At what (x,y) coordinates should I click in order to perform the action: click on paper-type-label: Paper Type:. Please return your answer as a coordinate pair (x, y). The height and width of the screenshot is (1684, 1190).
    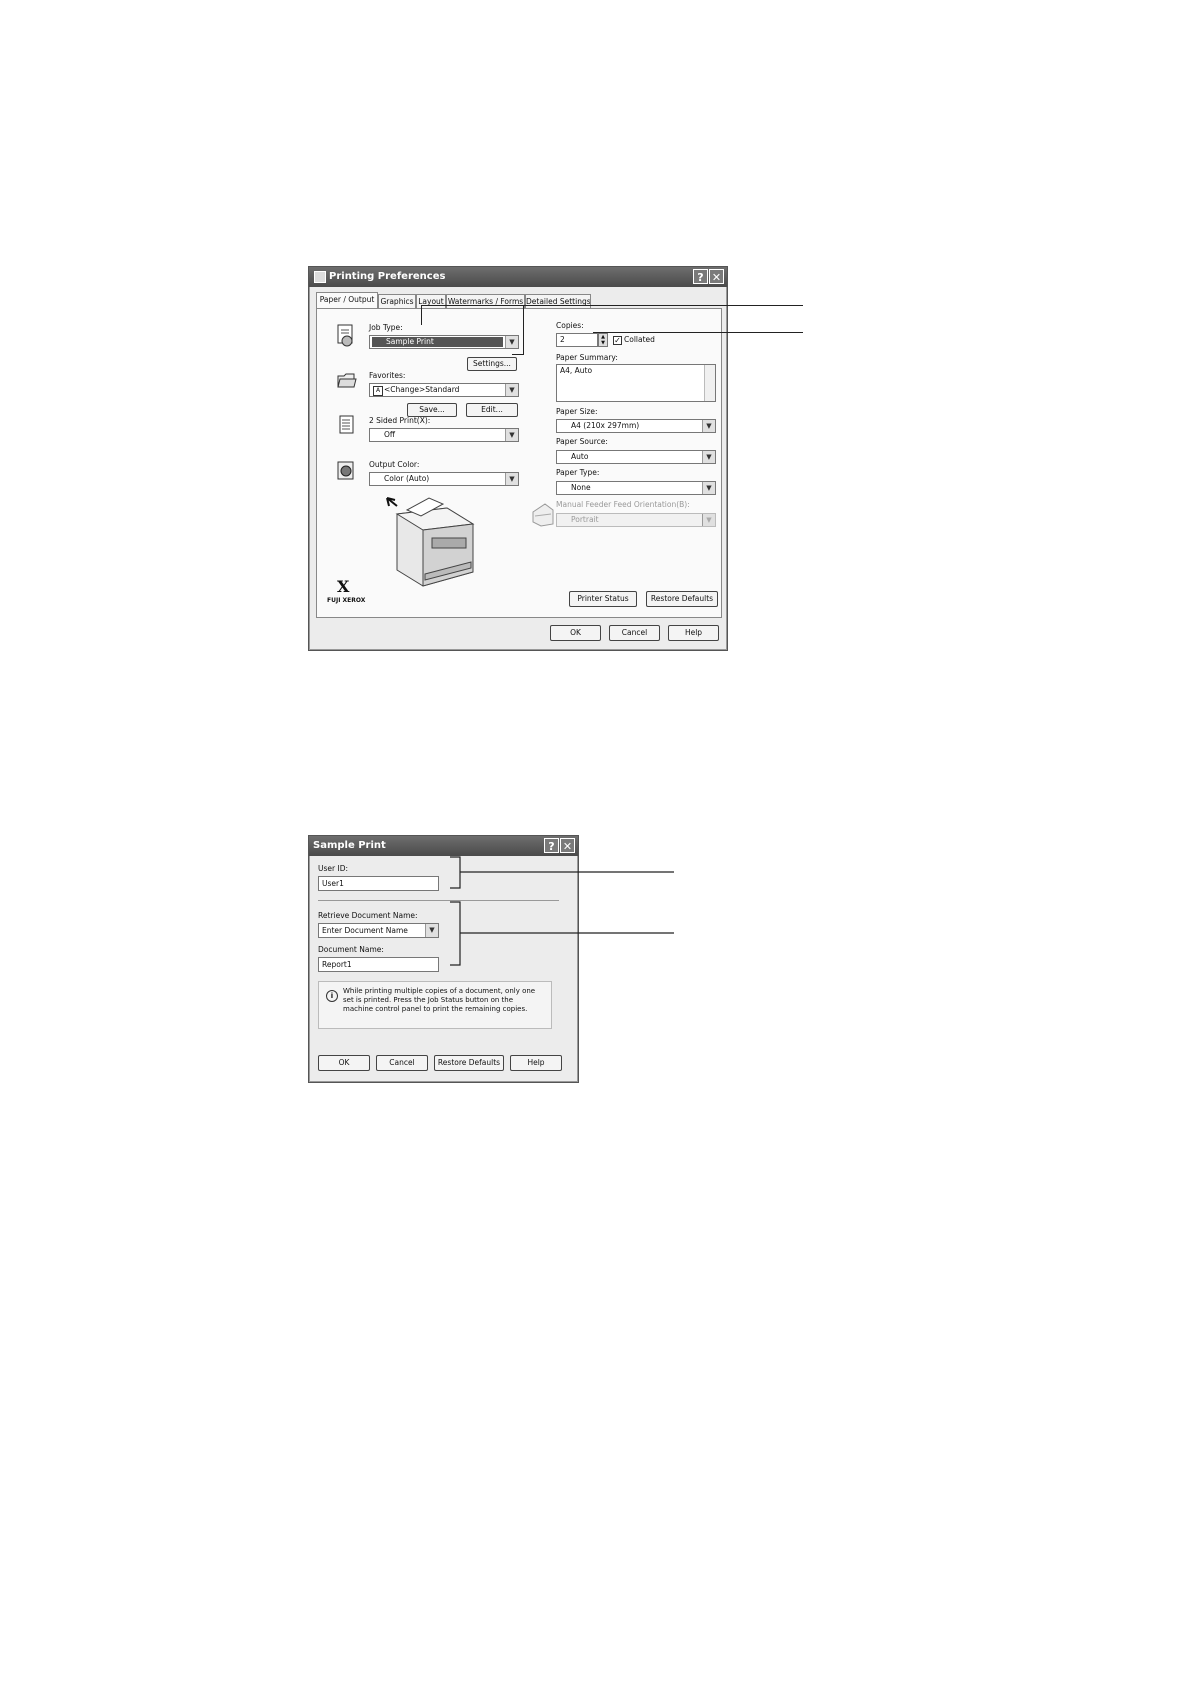
    Looking at the image, I should click on (578, 472).